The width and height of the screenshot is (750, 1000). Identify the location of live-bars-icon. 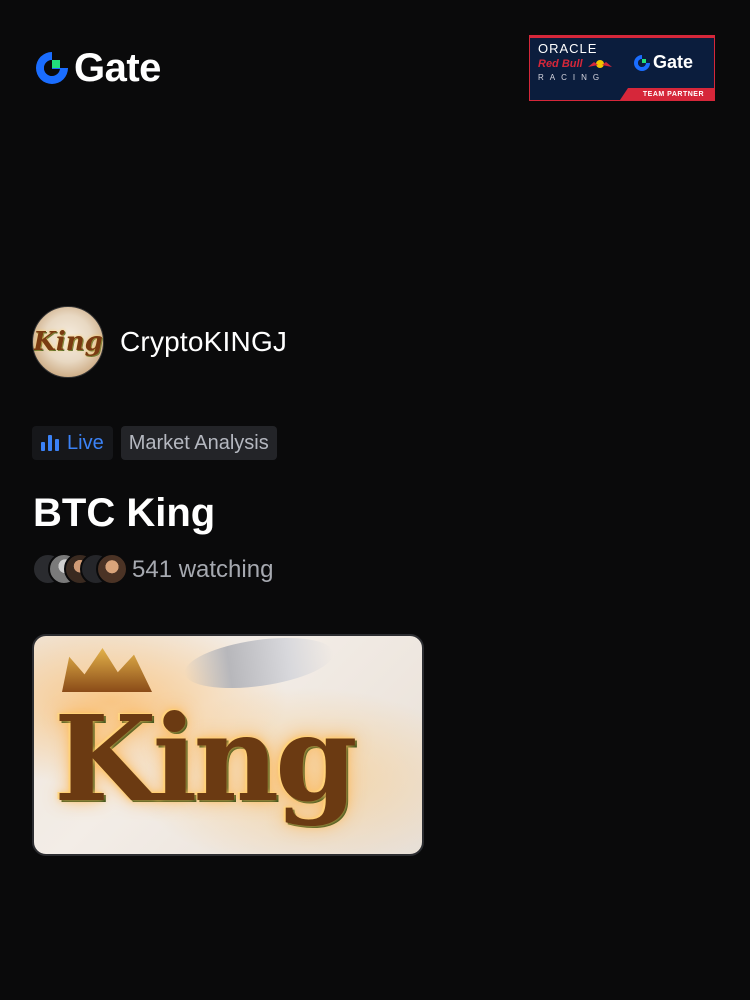
(50, 443).